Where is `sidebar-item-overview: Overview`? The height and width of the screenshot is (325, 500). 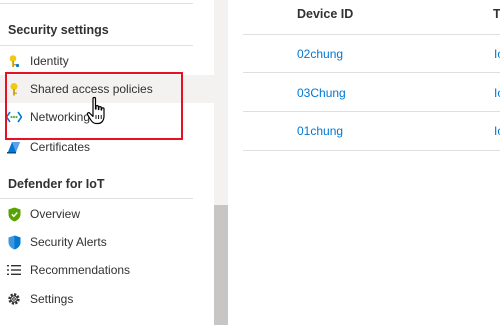 sidebar-item-overview: Overview is located at coordinates (107, 214).